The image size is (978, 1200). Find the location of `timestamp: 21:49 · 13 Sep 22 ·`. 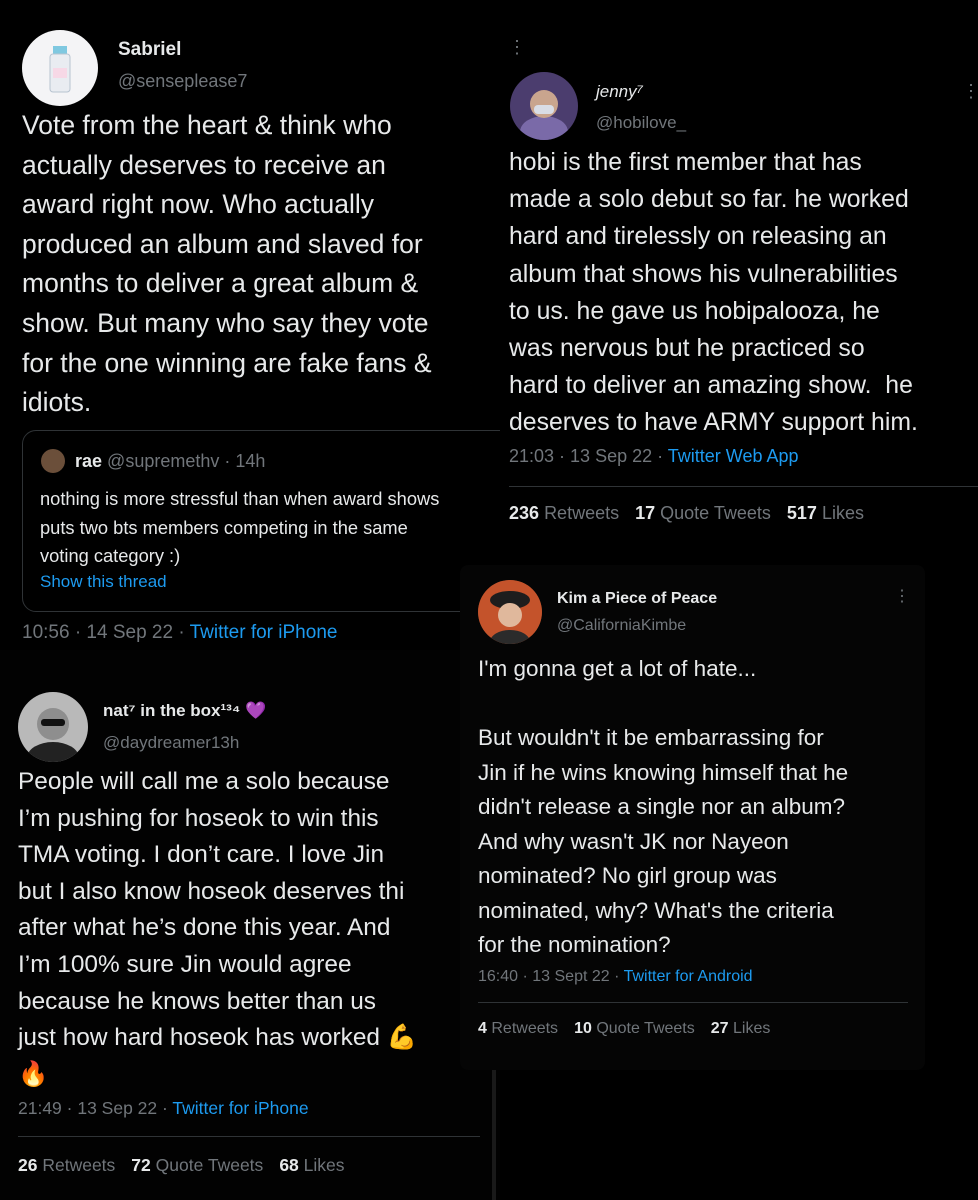

timestamp: 21:49 · 13 Sep 22 · is located at coordinates (95, 1108).